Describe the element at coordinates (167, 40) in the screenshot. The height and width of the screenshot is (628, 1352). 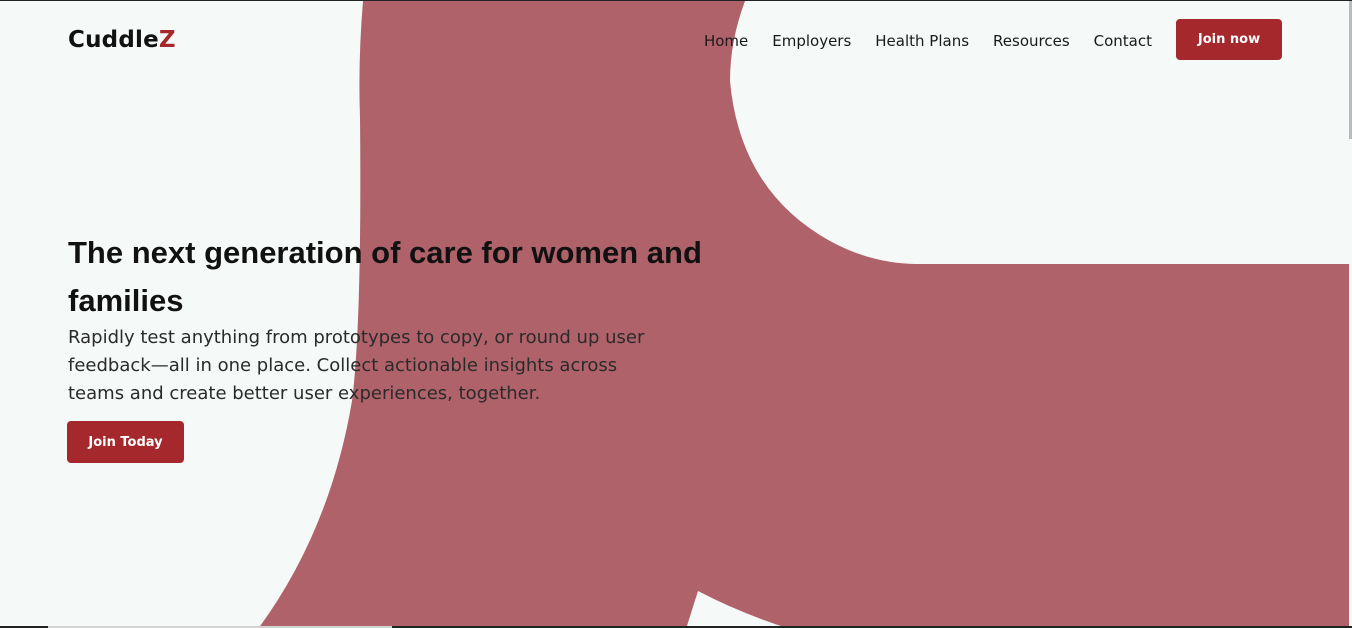
I see `logo-accent-letter: Z` at that location.